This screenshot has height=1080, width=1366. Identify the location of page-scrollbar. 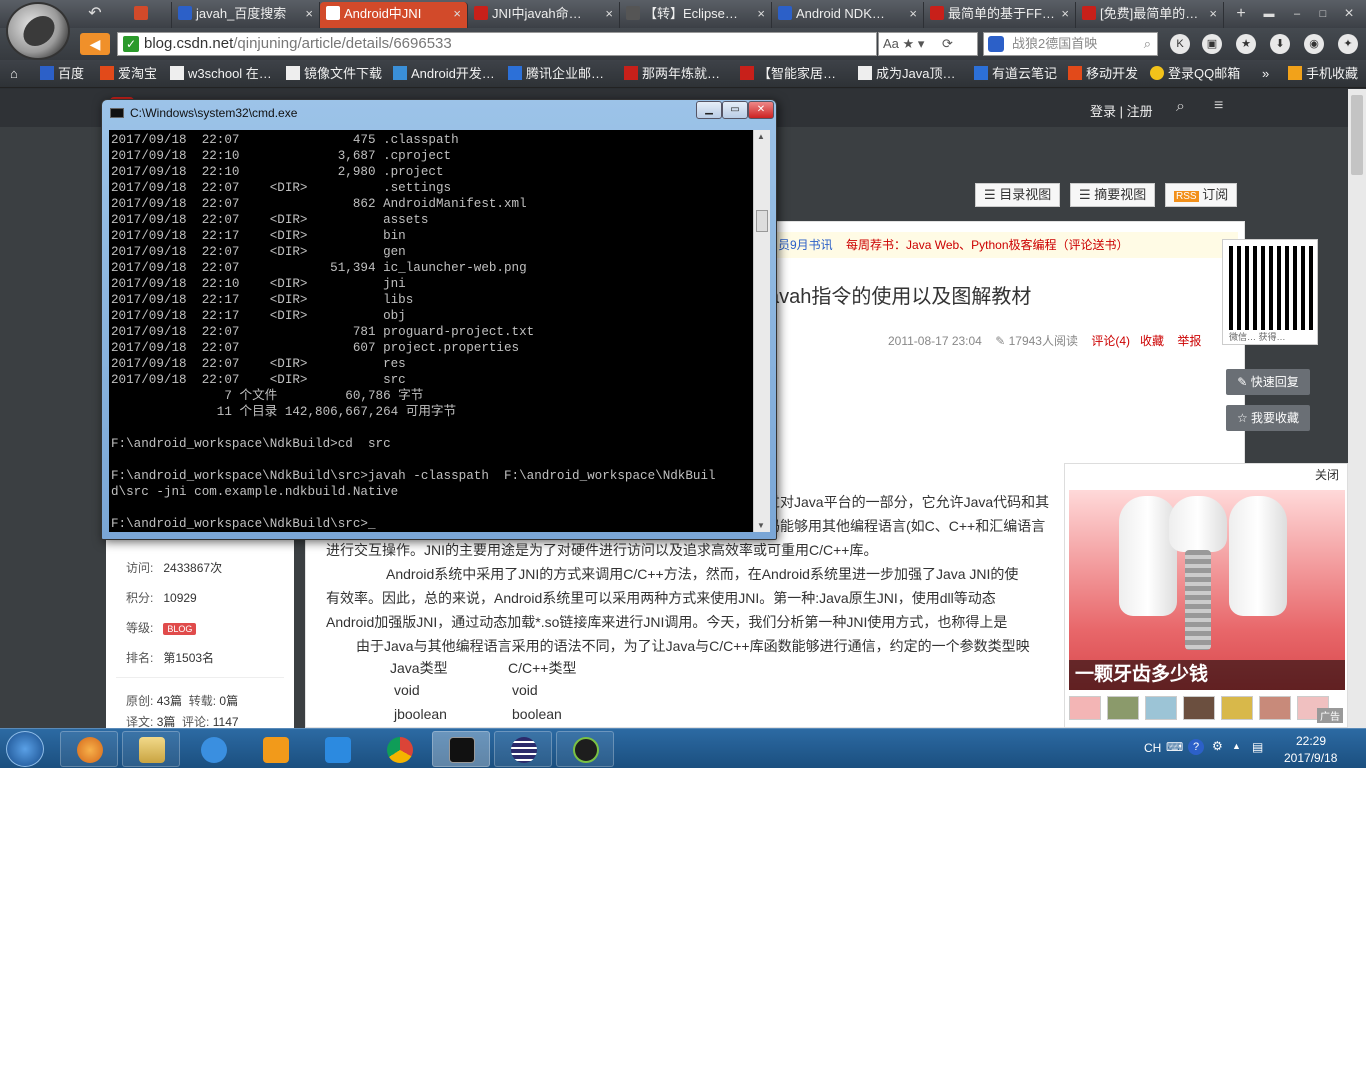
(1357, 408).